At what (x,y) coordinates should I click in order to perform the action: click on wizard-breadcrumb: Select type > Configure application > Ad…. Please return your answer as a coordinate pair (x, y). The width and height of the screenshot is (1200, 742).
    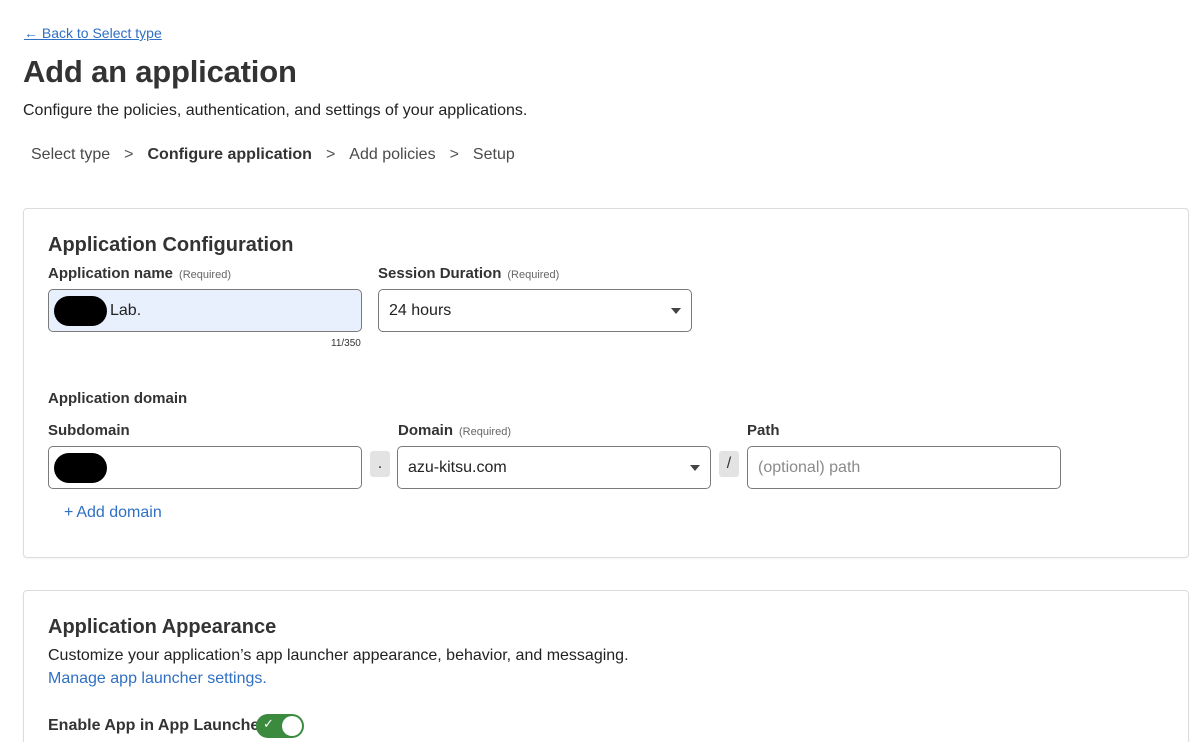
    Looking at the image, I should click on (273, 155).